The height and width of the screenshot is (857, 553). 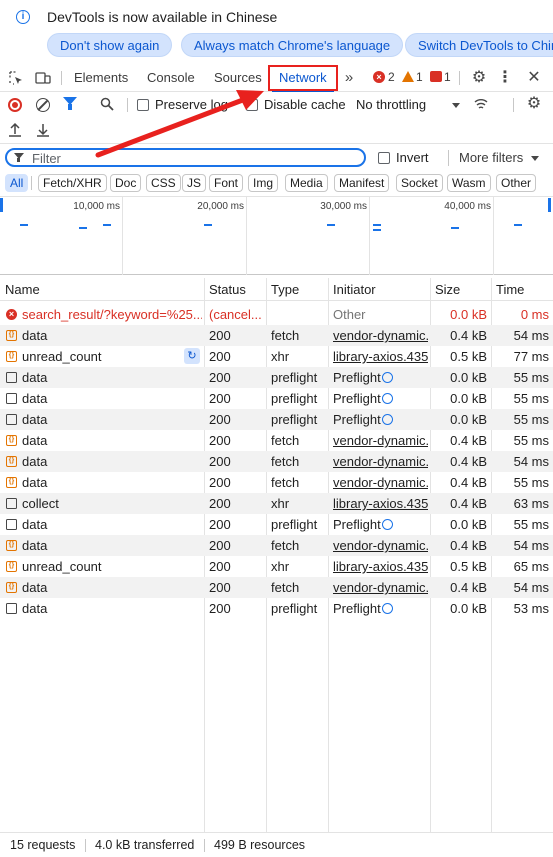 What do you see at coordinates (194, 183) in the screenshot?
I see `type-filter-js: JS` at bounding box center [194, 183].